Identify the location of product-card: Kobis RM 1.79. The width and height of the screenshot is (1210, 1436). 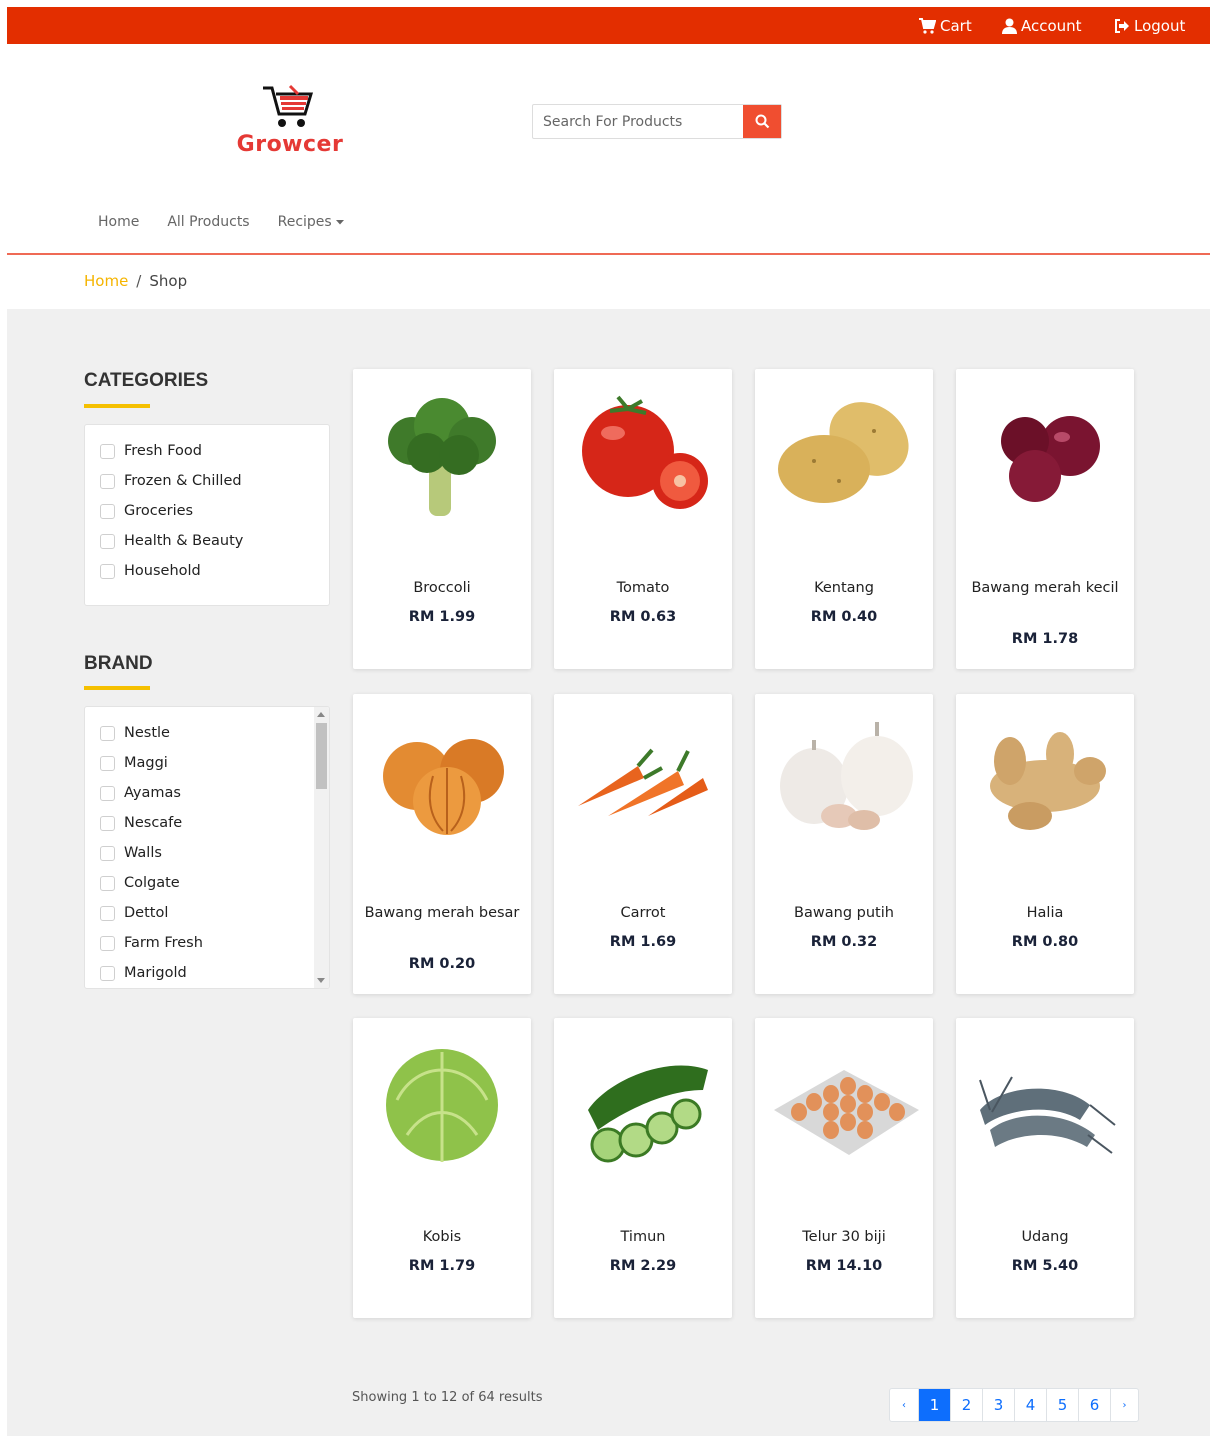
(442, 1168).